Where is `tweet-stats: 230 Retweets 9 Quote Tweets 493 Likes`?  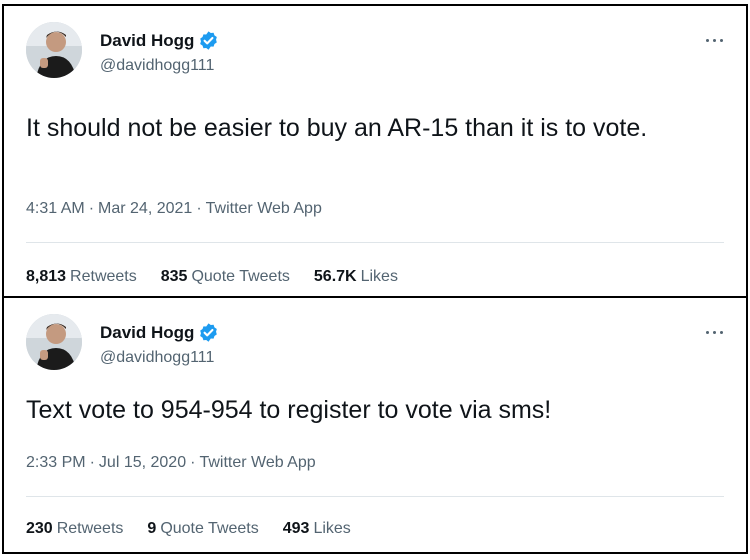 tweet-stats: 230 Retweets 9 Quote Tweets 493 Likes is located at coordinates (200, 529).